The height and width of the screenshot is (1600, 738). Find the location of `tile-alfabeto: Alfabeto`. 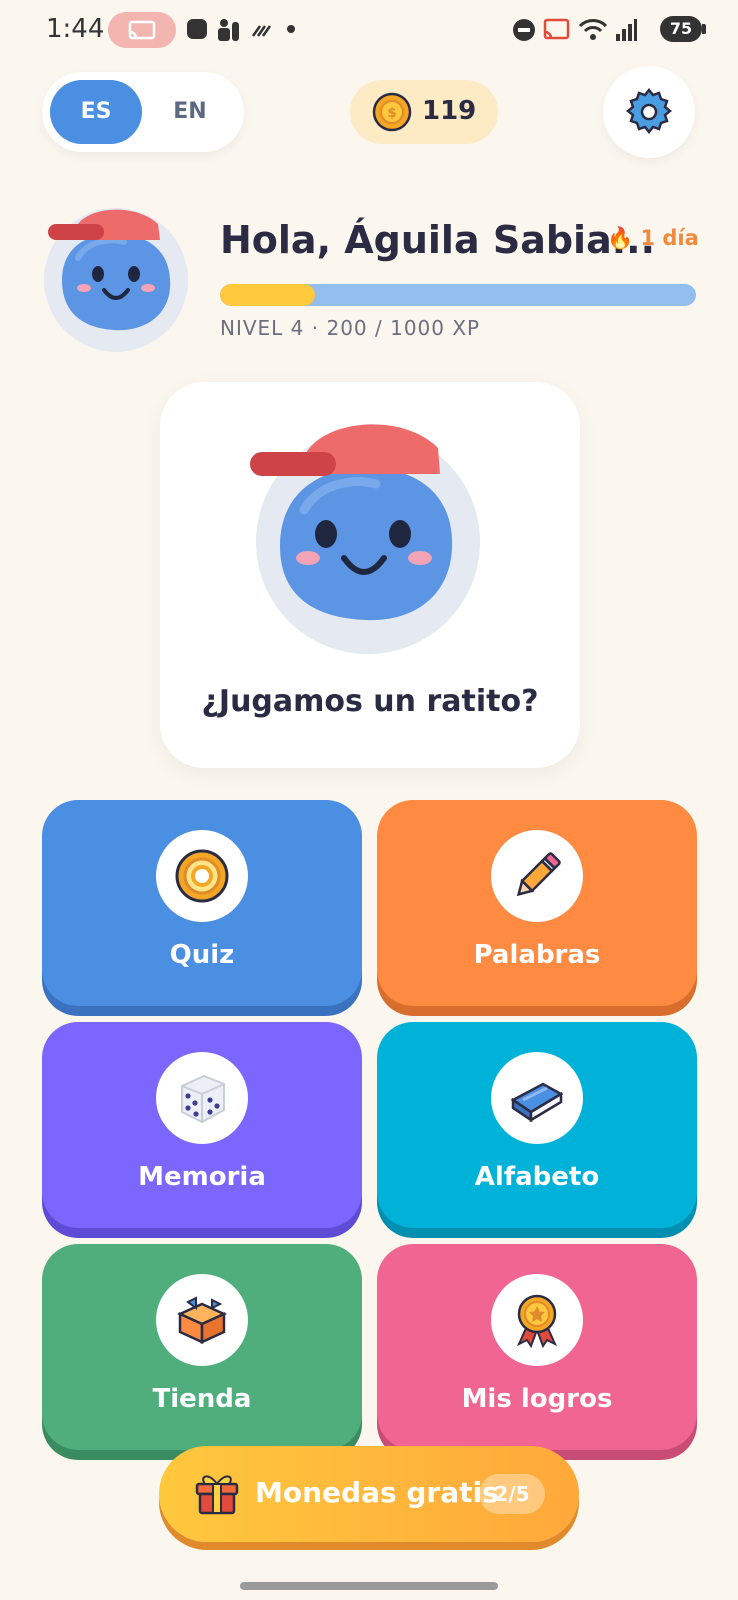

tile-alfabeto: Alfabeto is located at coordinates (537, 1125).